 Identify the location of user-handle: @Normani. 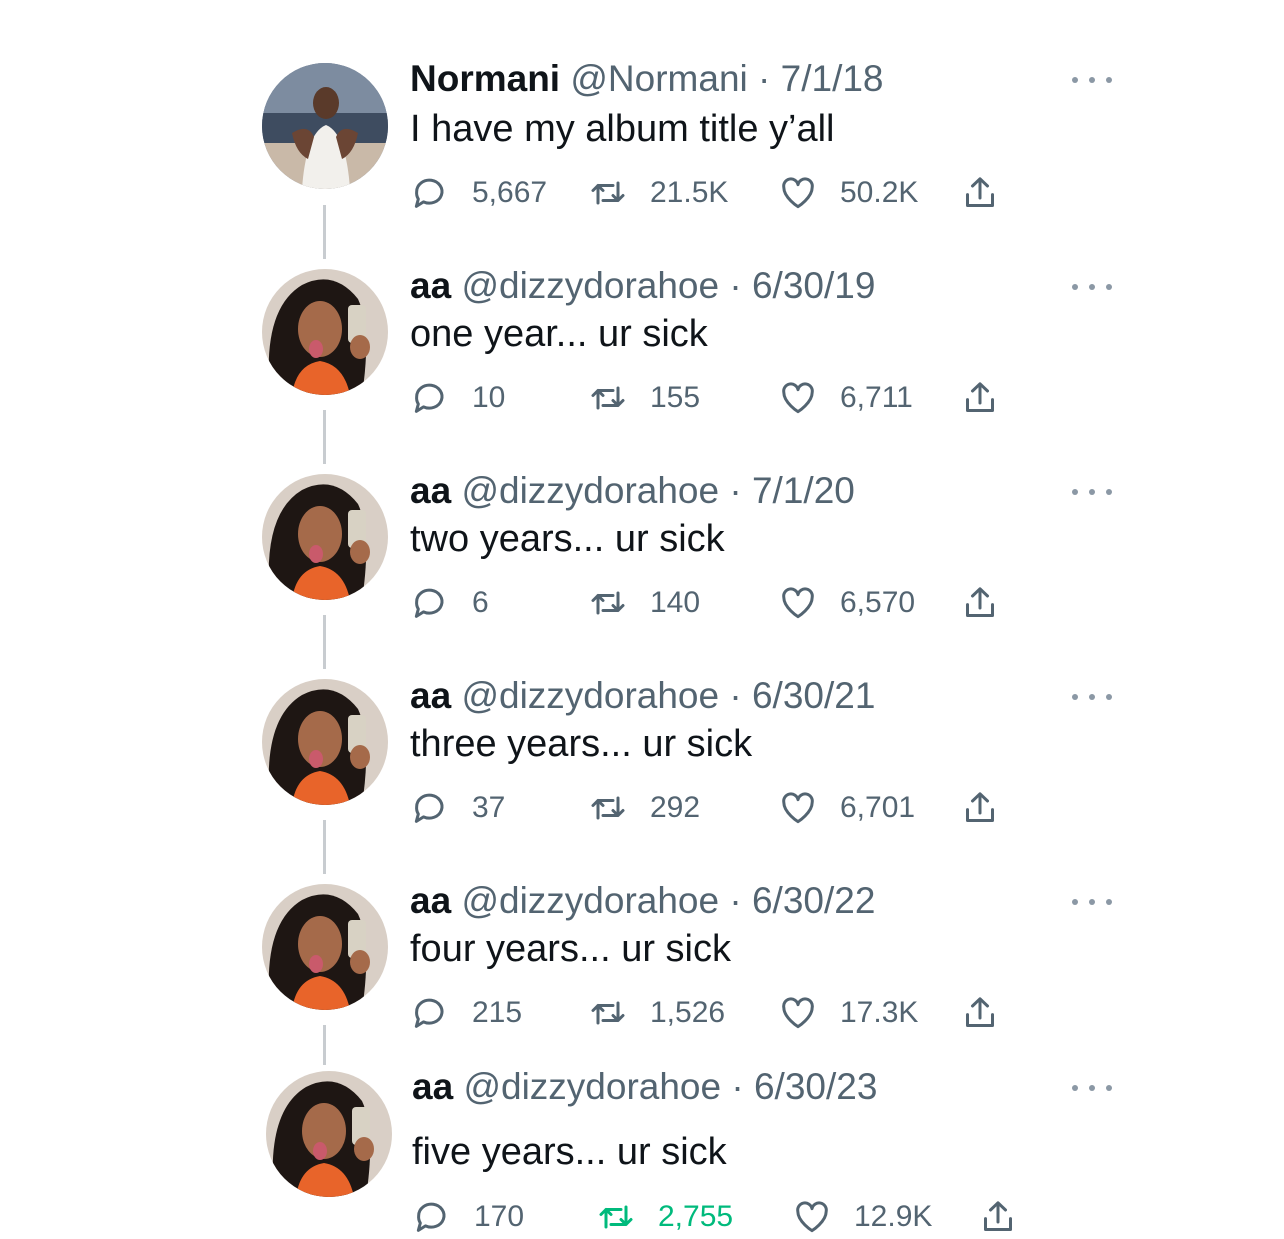
(658, 78).